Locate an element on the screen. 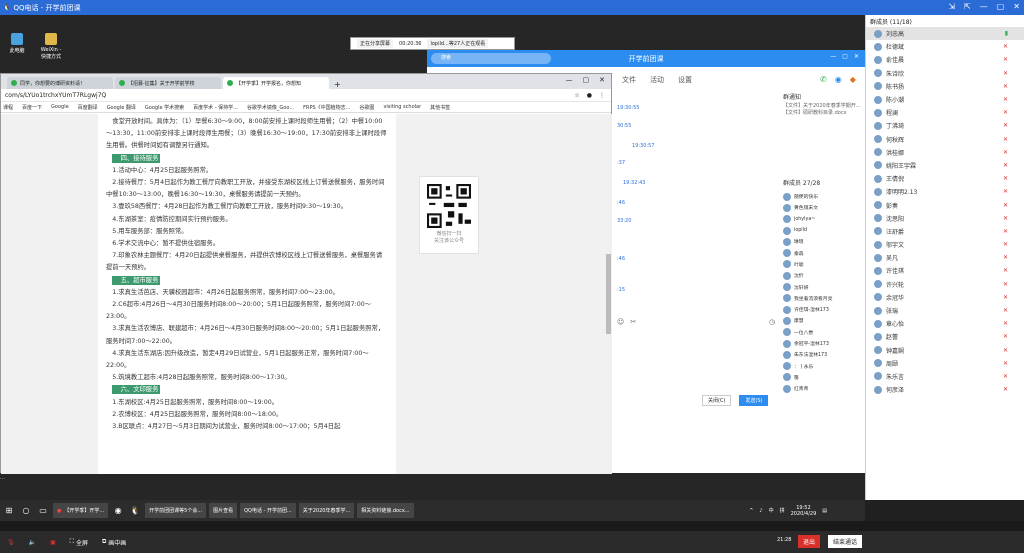 This screenshot has height=553, width=1024. desktop-icon-pc: 此电脑 is located at coordinates (17, 46).